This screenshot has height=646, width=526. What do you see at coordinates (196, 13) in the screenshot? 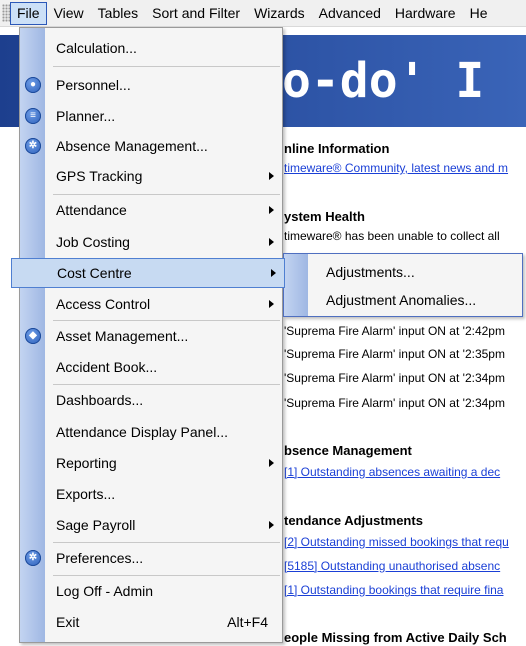
I see `menu-sort-and-filter: Sort and Filter` at bounding box center [196, 13].